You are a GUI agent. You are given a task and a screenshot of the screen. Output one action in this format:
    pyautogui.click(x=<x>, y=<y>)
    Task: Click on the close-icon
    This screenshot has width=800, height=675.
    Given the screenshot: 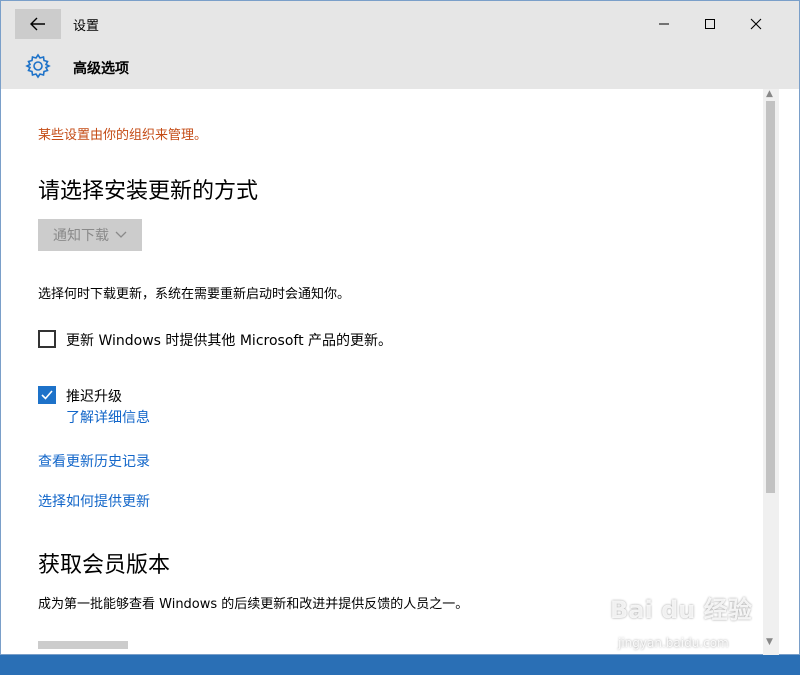 What is the action you would take?
    pyautogui.click(x=756, y=24)
    